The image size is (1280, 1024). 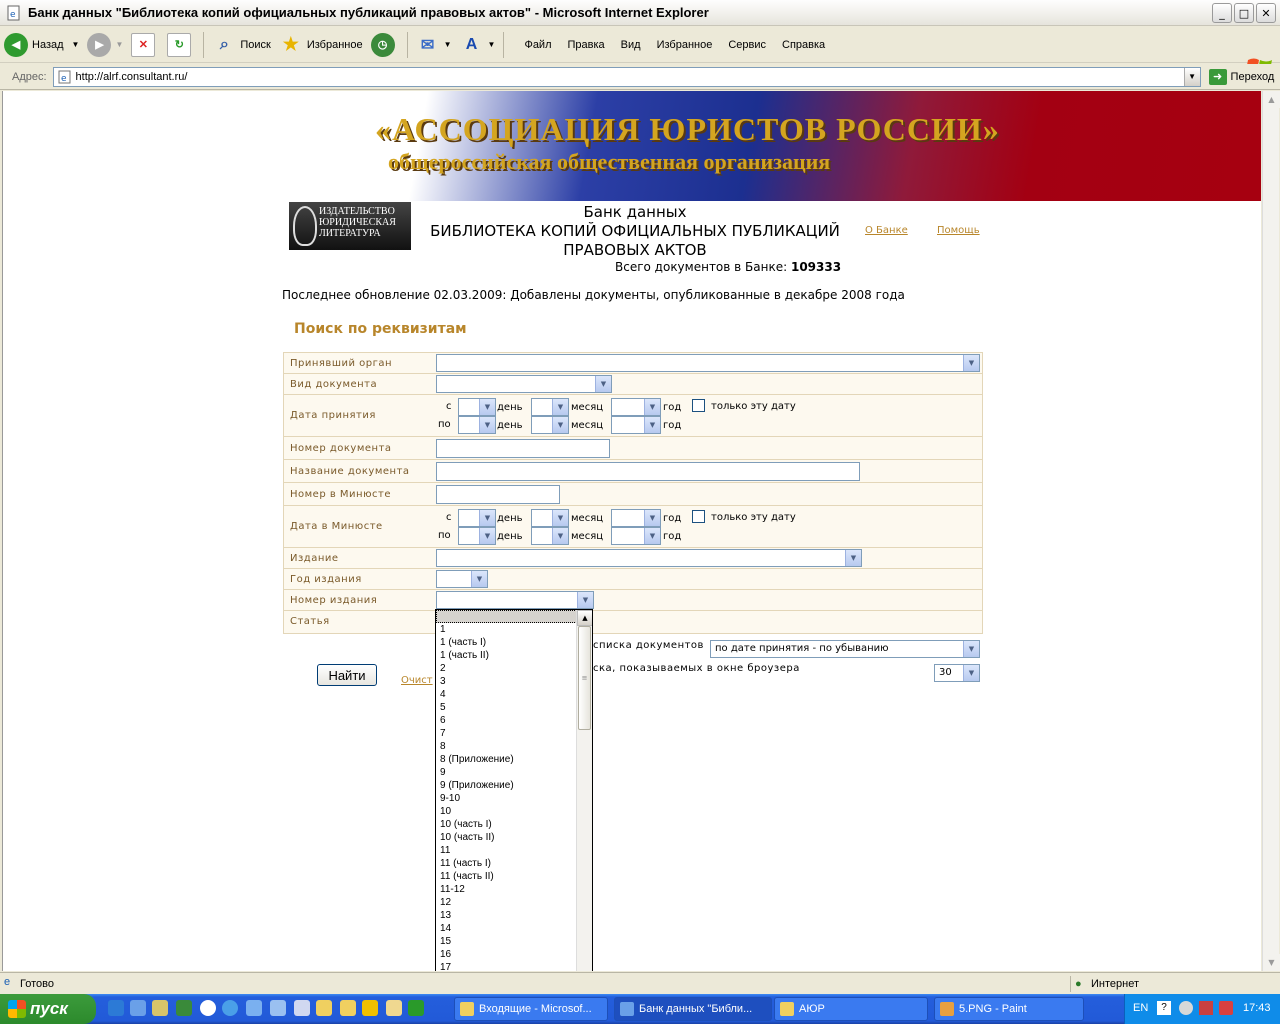 I want to click on ie-quicklaunch-icon, so click(x=230, y=1008).